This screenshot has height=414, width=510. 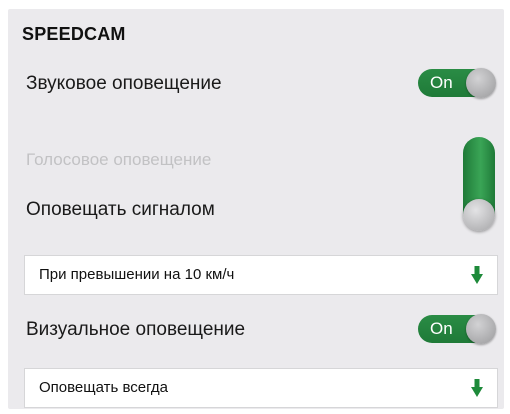 I want to click on visual-mode-select: Оповещать всегда, so click(x=261, y=388).